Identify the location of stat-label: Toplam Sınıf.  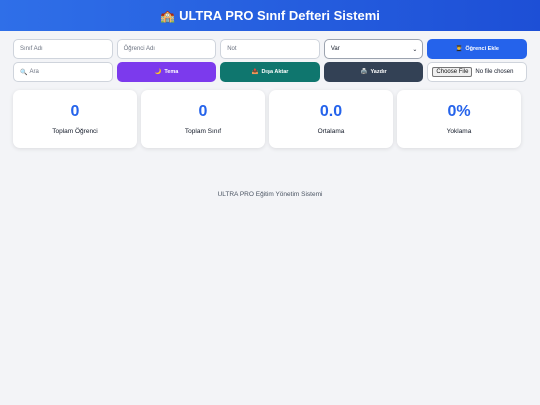
(203, 131).